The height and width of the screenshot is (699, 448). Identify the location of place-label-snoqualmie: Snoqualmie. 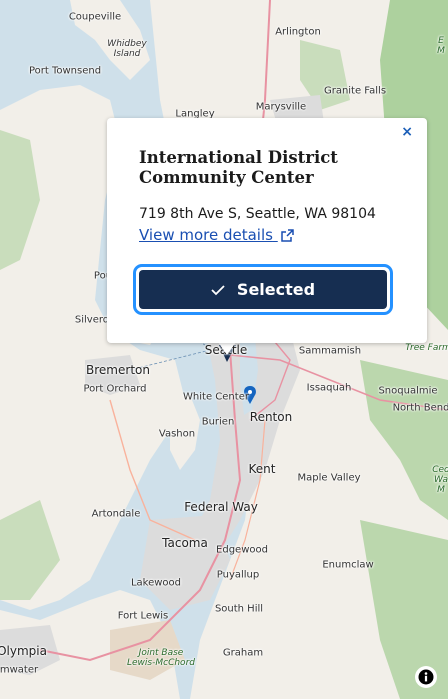
(408, 391).